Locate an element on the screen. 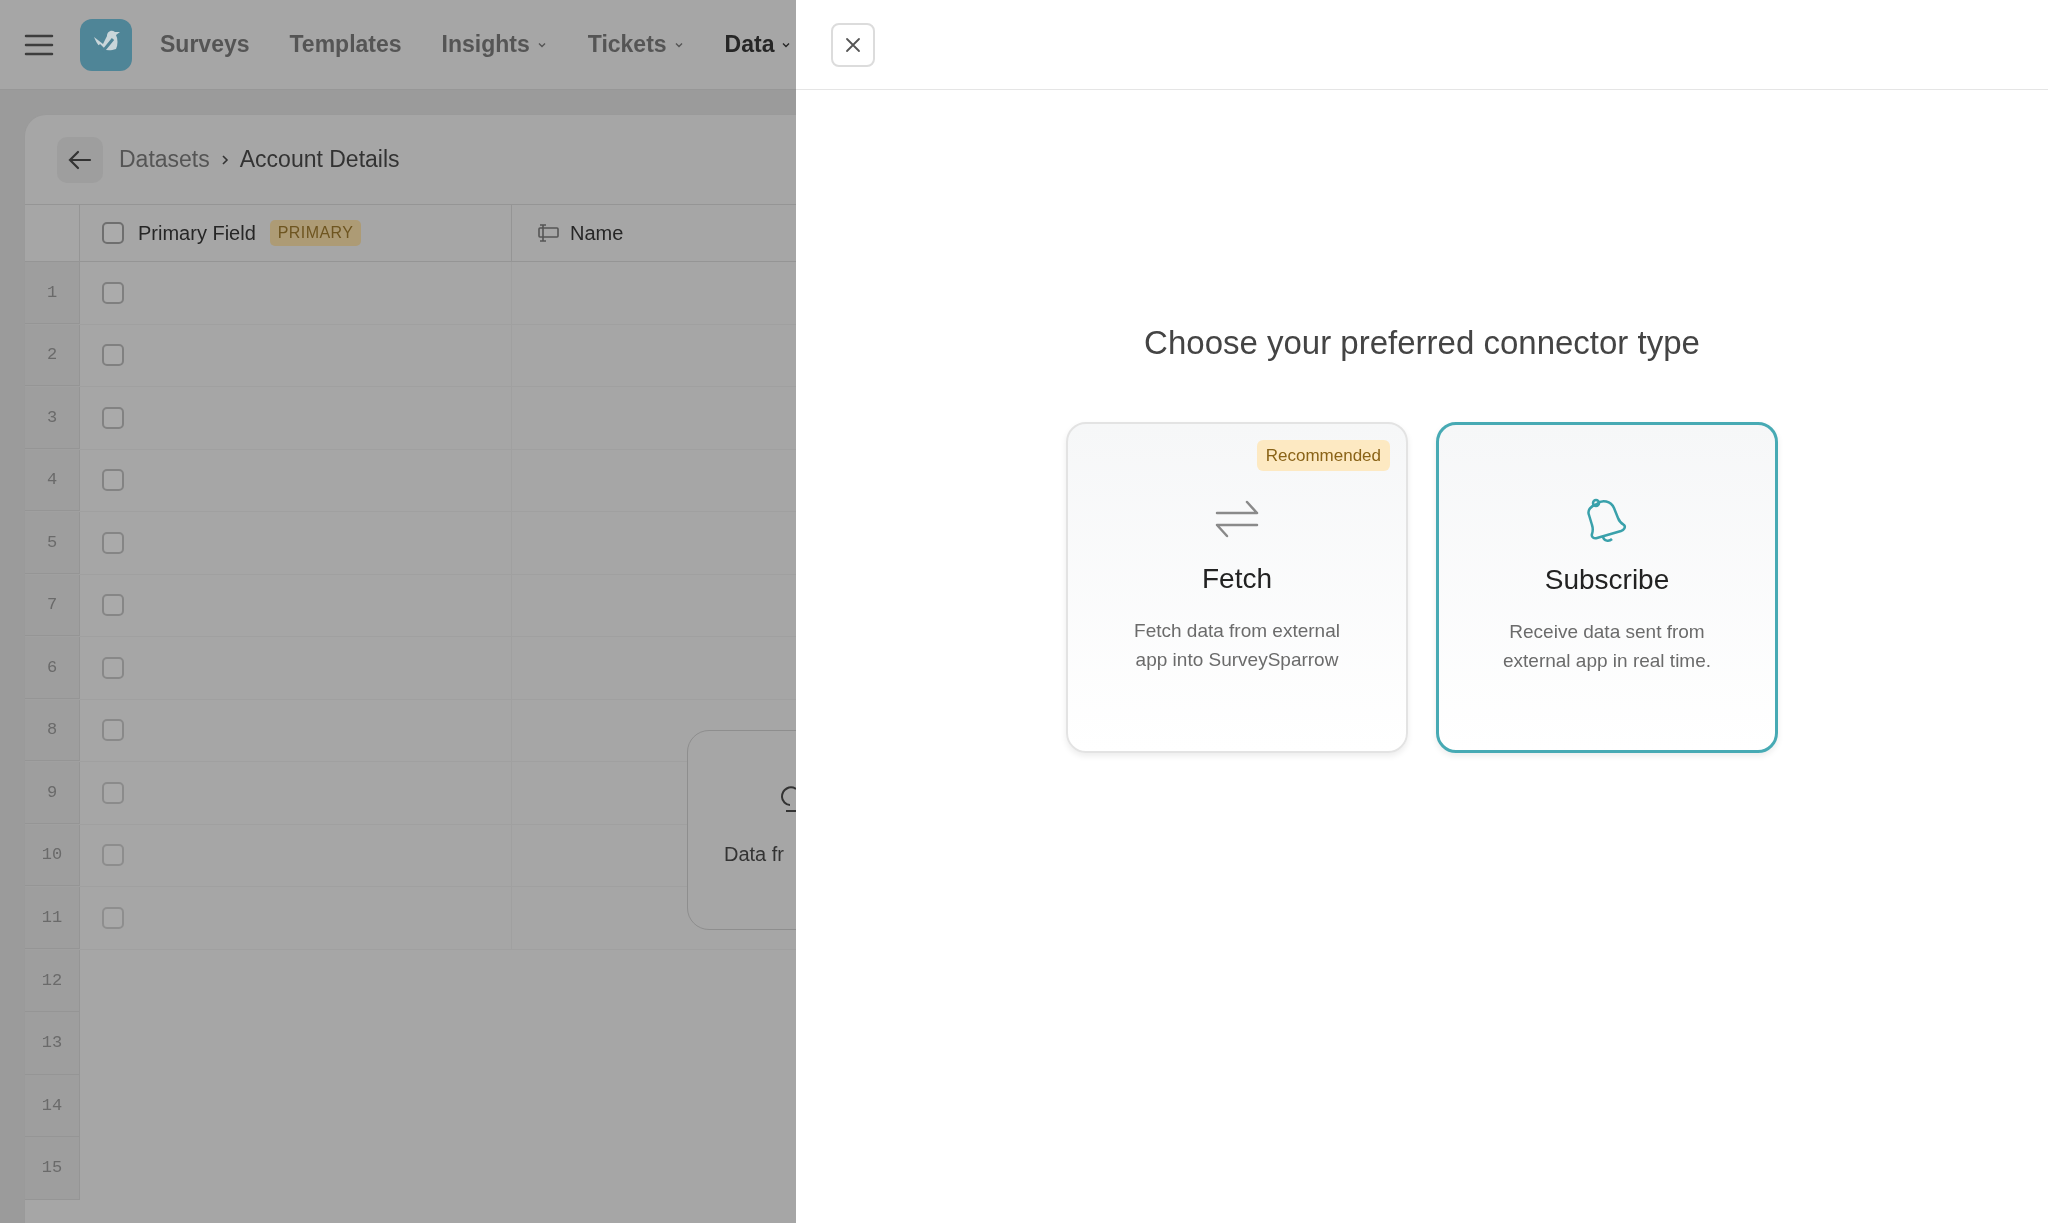 Image resolution: width=2048 pixels, height=1223 pixels. primary-badge: PRIMARY is located at coordinates (315, 233).